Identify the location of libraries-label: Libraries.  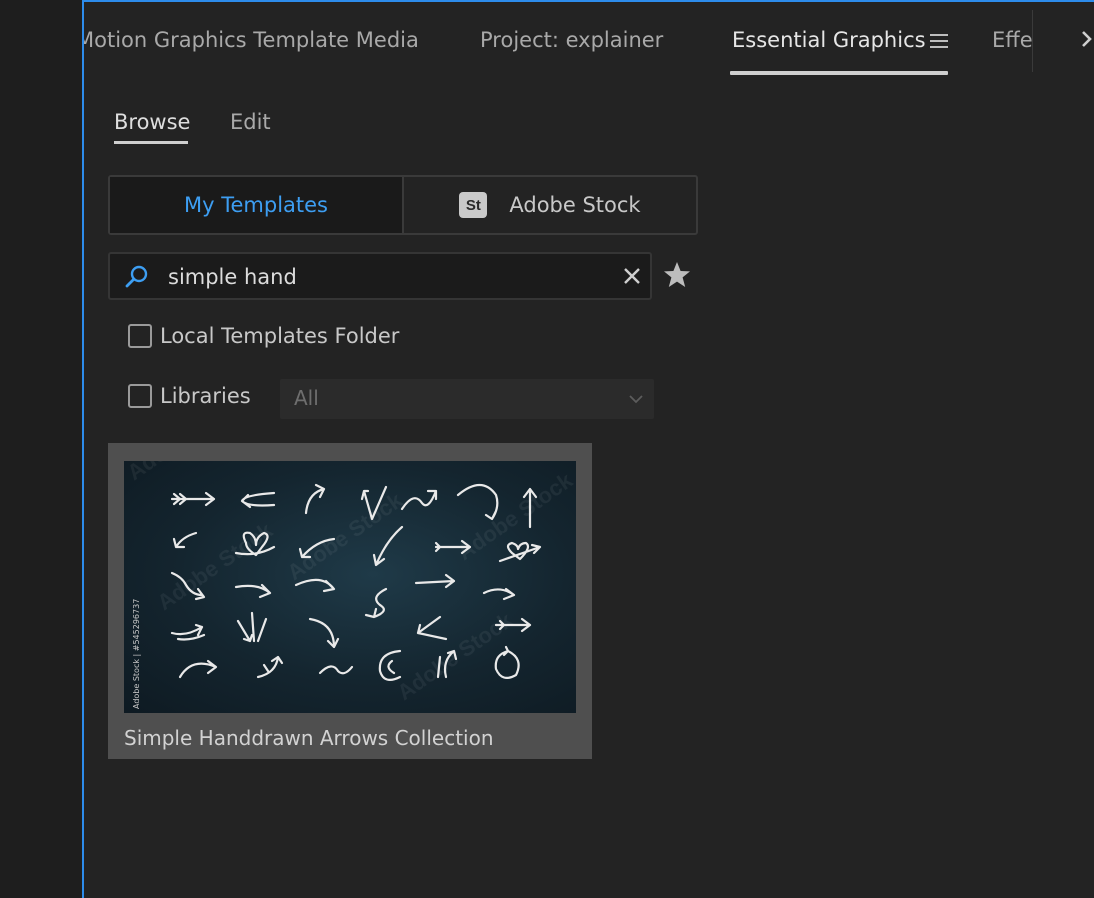
(205, 396).